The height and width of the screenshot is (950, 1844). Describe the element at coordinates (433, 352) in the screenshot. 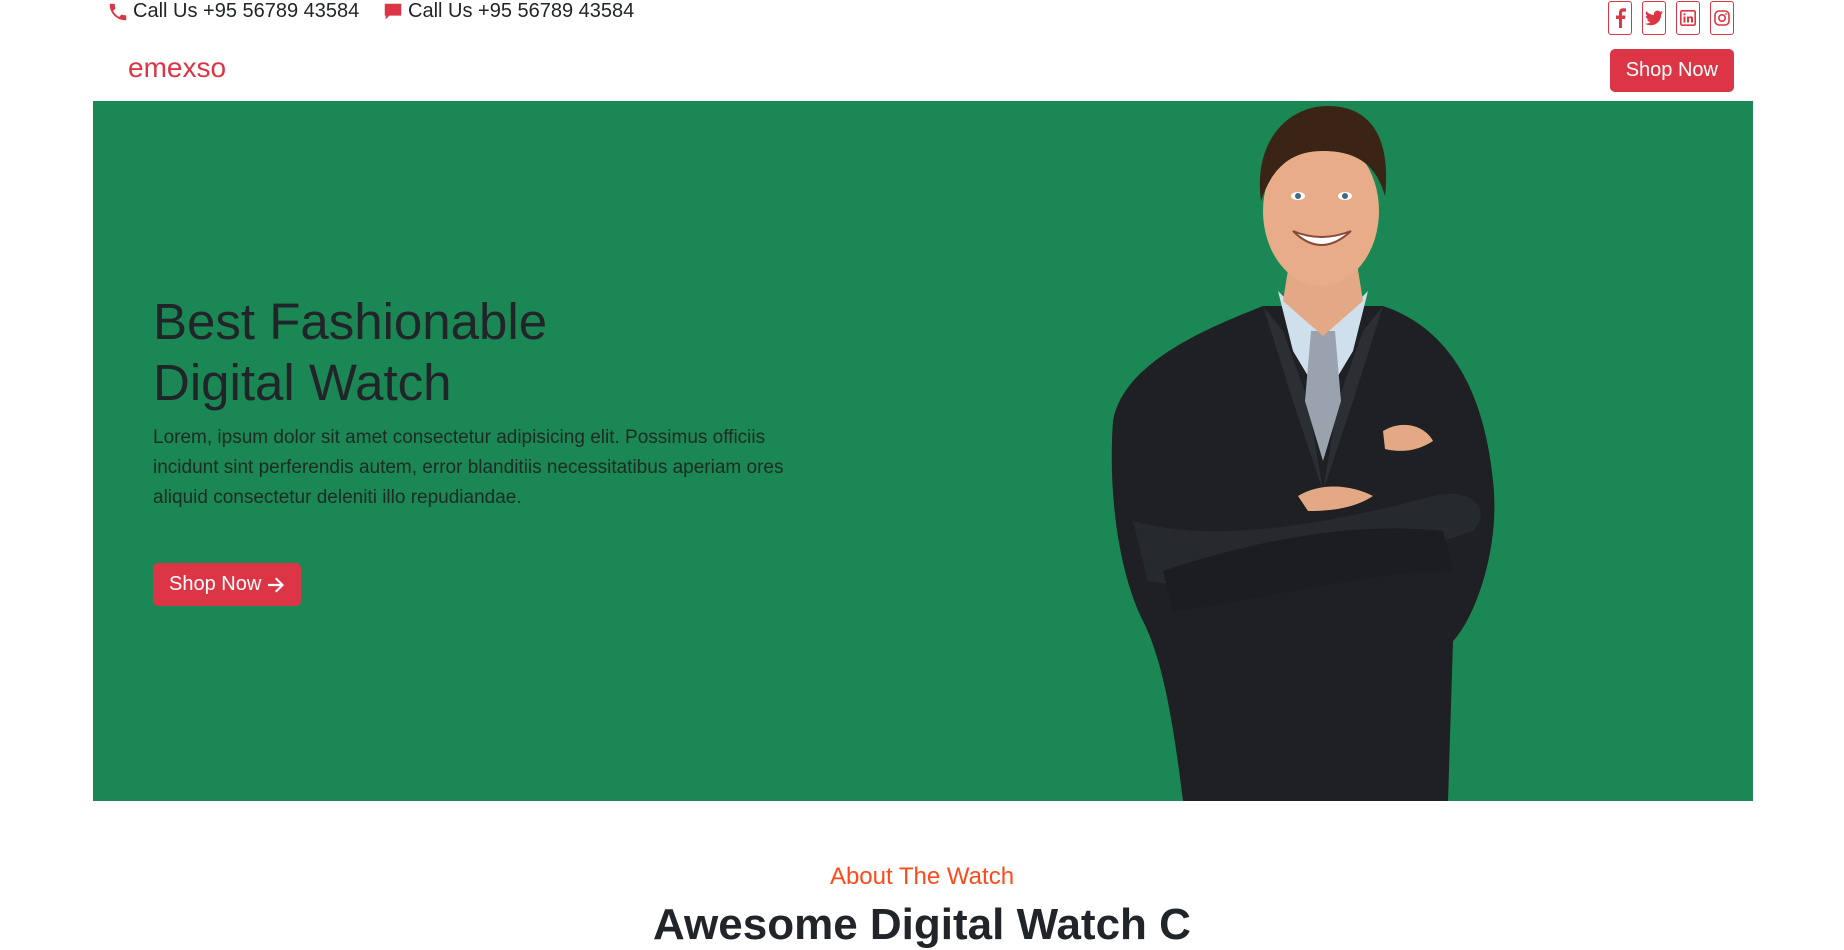

I see `hero-title: Best Fashionable Digital Watch` at that location.